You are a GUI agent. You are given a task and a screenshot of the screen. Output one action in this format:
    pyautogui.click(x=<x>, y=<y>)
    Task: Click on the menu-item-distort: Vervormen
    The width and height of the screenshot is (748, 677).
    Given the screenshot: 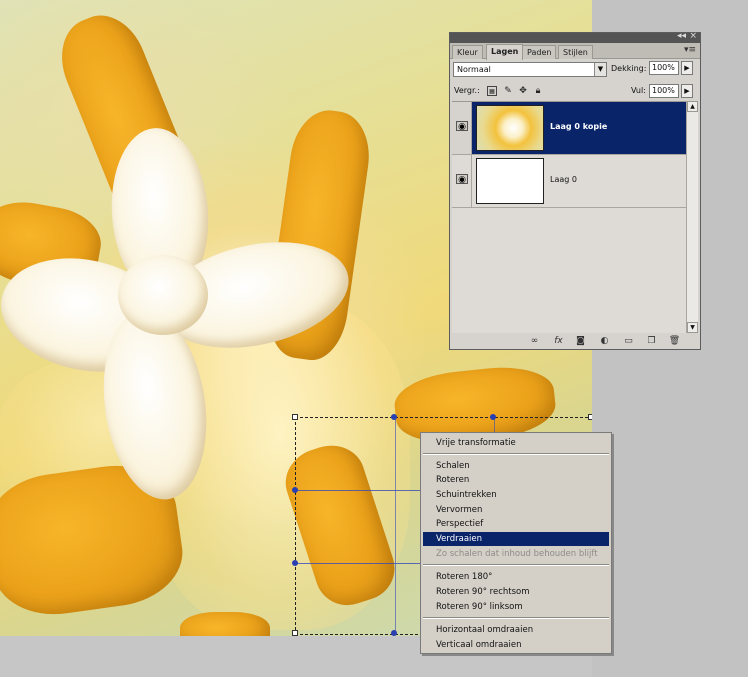 What is the action you would take?
    pyautogui.click(x=516, y=510)
    